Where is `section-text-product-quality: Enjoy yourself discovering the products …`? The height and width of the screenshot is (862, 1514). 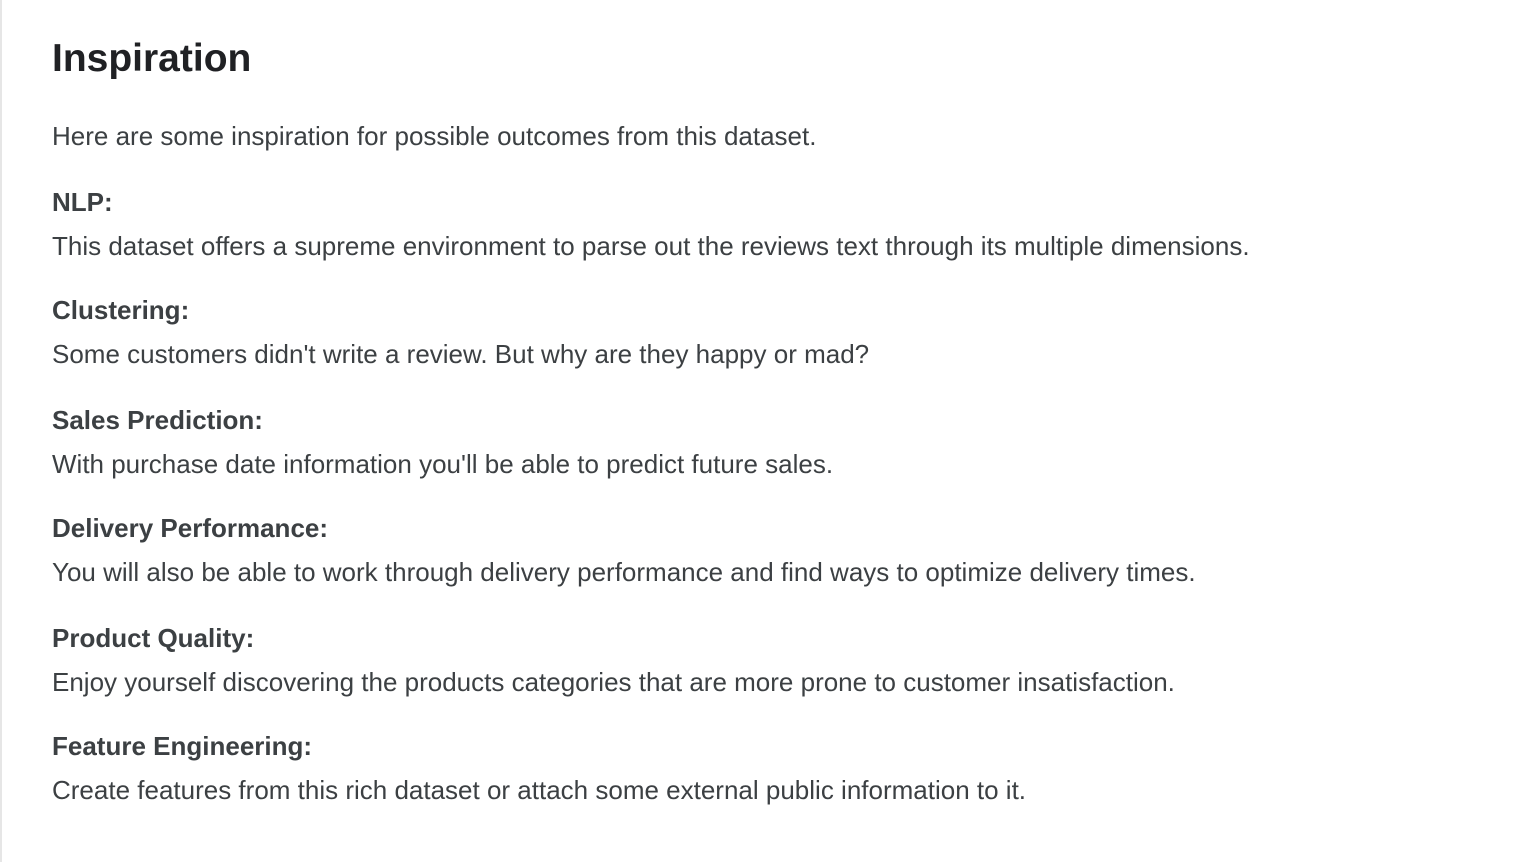 section-text-product-quality: Enjoy yourself discovering the products … is located at coordinates (613, 682).